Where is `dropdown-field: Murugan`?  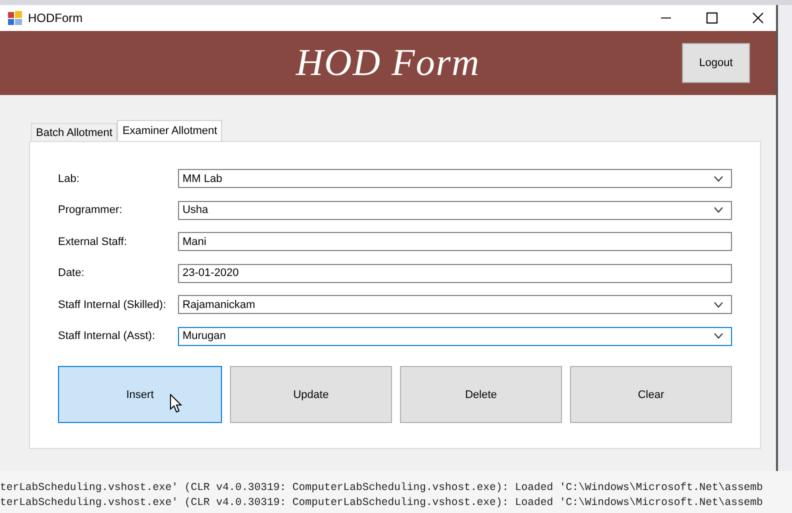
dropdown-field: Murugan is located at coordinates (455, 336).